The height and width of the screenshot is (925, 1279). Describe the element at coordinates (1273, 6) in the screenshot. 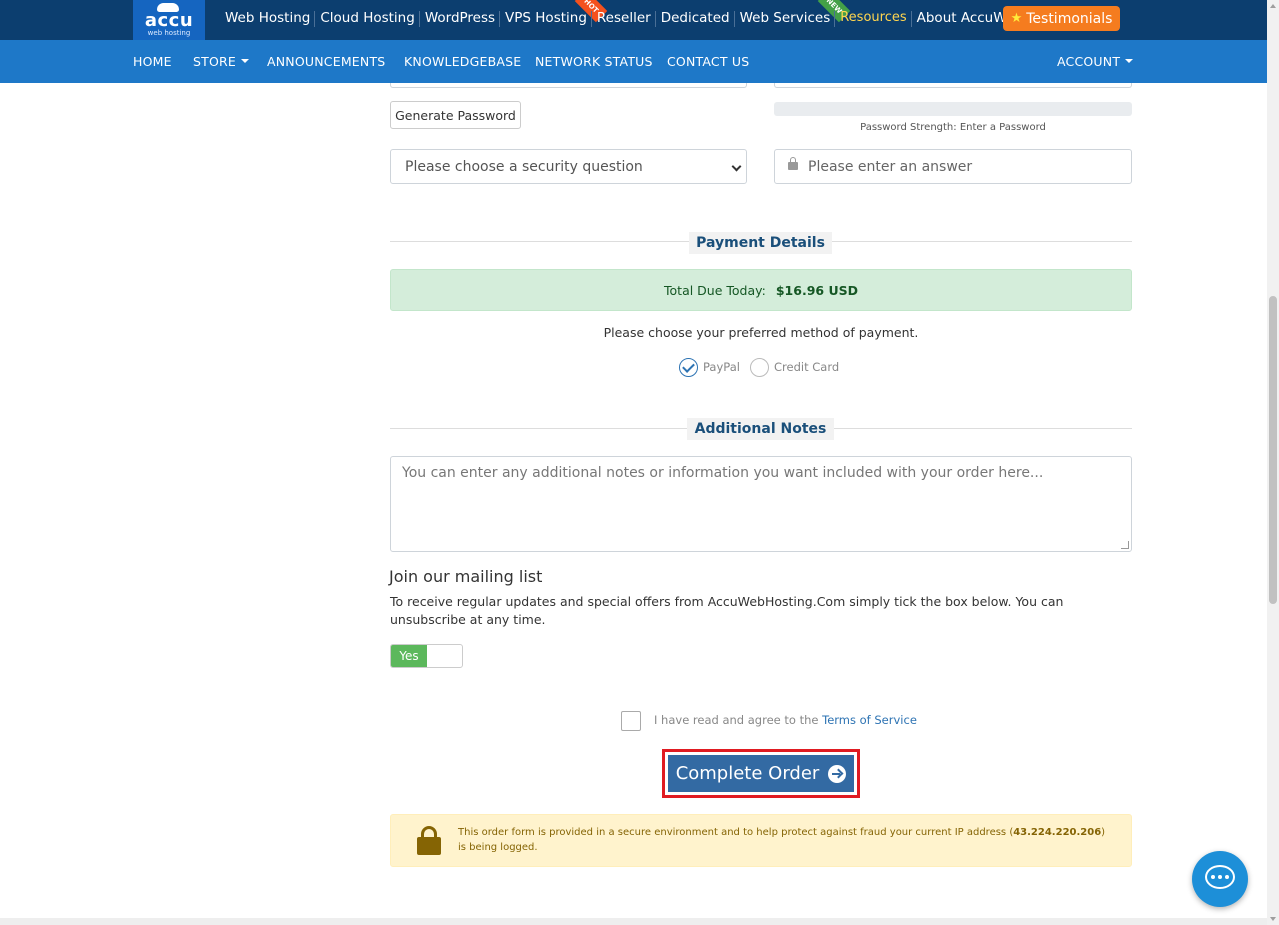

I see `scroll-up-icon` at that location.